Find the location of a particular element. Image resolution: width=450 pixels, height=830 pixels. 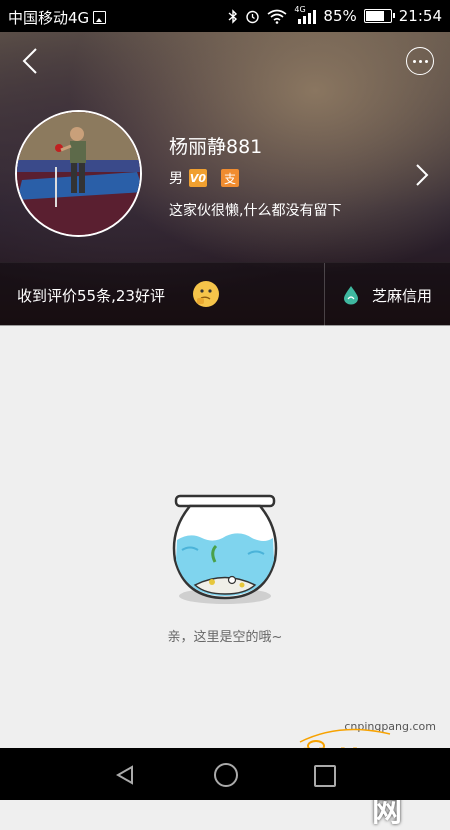

bio-text: 这家伙很懒,什么都没有留下 is located at coordinates (255, 211).